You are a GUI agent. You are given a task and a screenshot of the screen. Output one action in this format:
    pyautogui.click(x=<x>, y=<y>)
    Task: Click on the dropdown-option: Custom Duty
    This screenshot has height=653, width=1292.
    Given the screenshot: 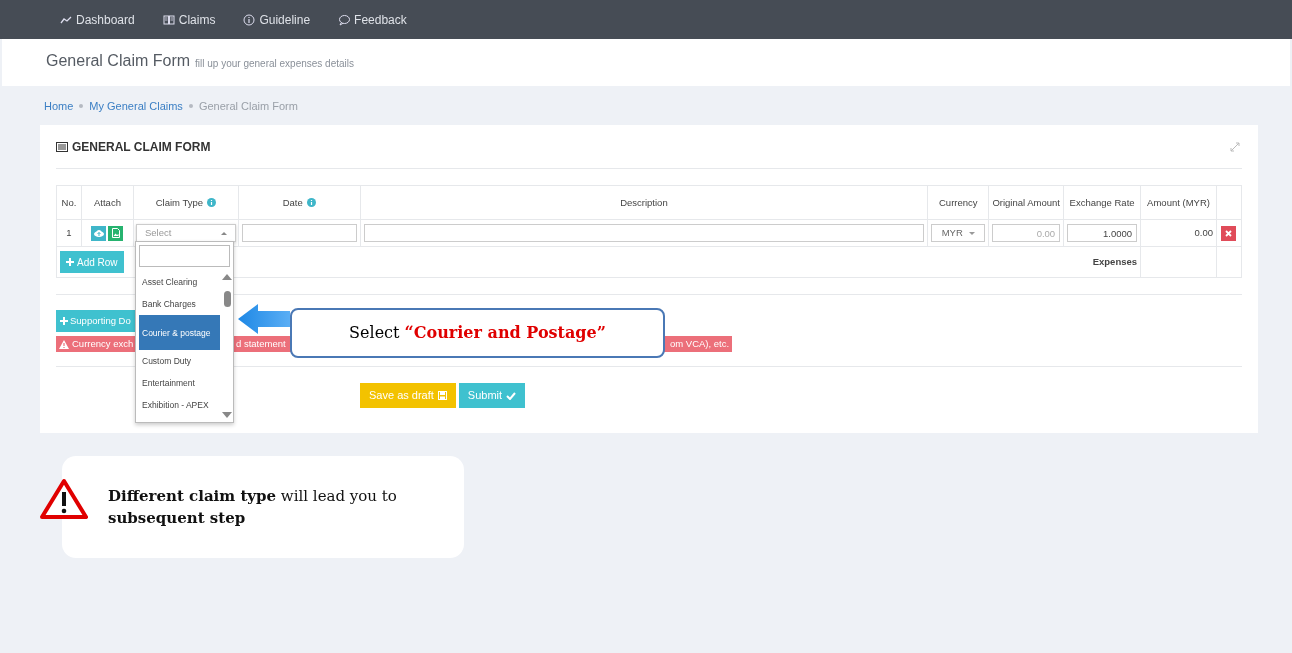 What is the action you would take?
    pyautogui.click(x=179, y=361)
    